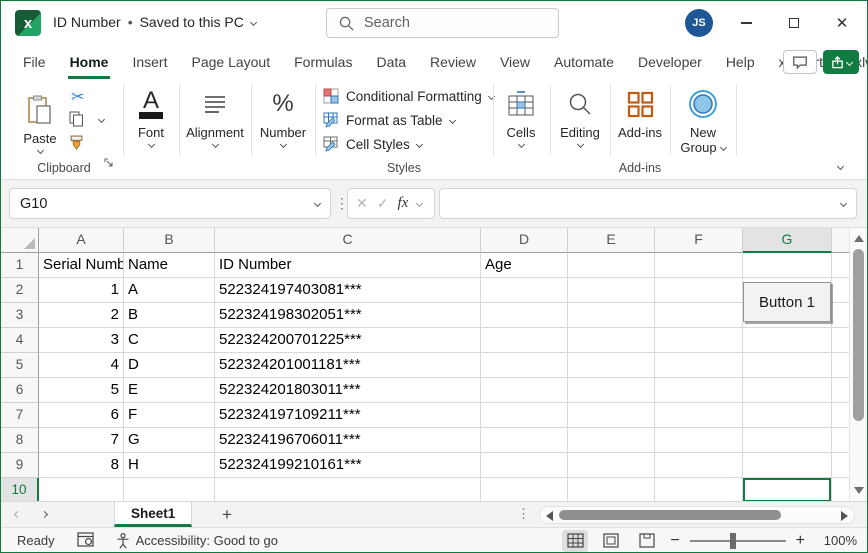  Describe the element at coordinates (101, 119) in the screenshot. I see `copy-chevron-icon` at that location.